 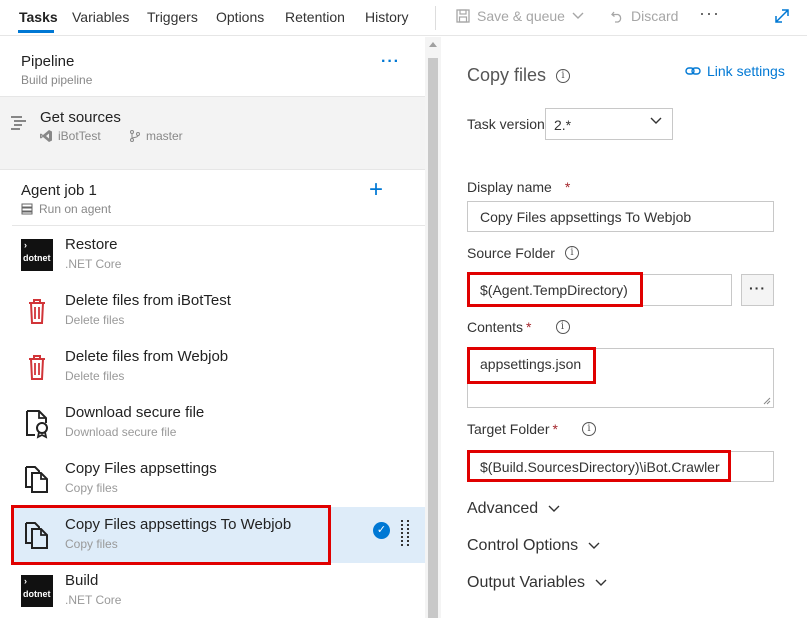 What do you see at coordinates (620, 378) in the screenshot?
I see `contents-textarea: appsettings.json` at bounding box center [620, 378].